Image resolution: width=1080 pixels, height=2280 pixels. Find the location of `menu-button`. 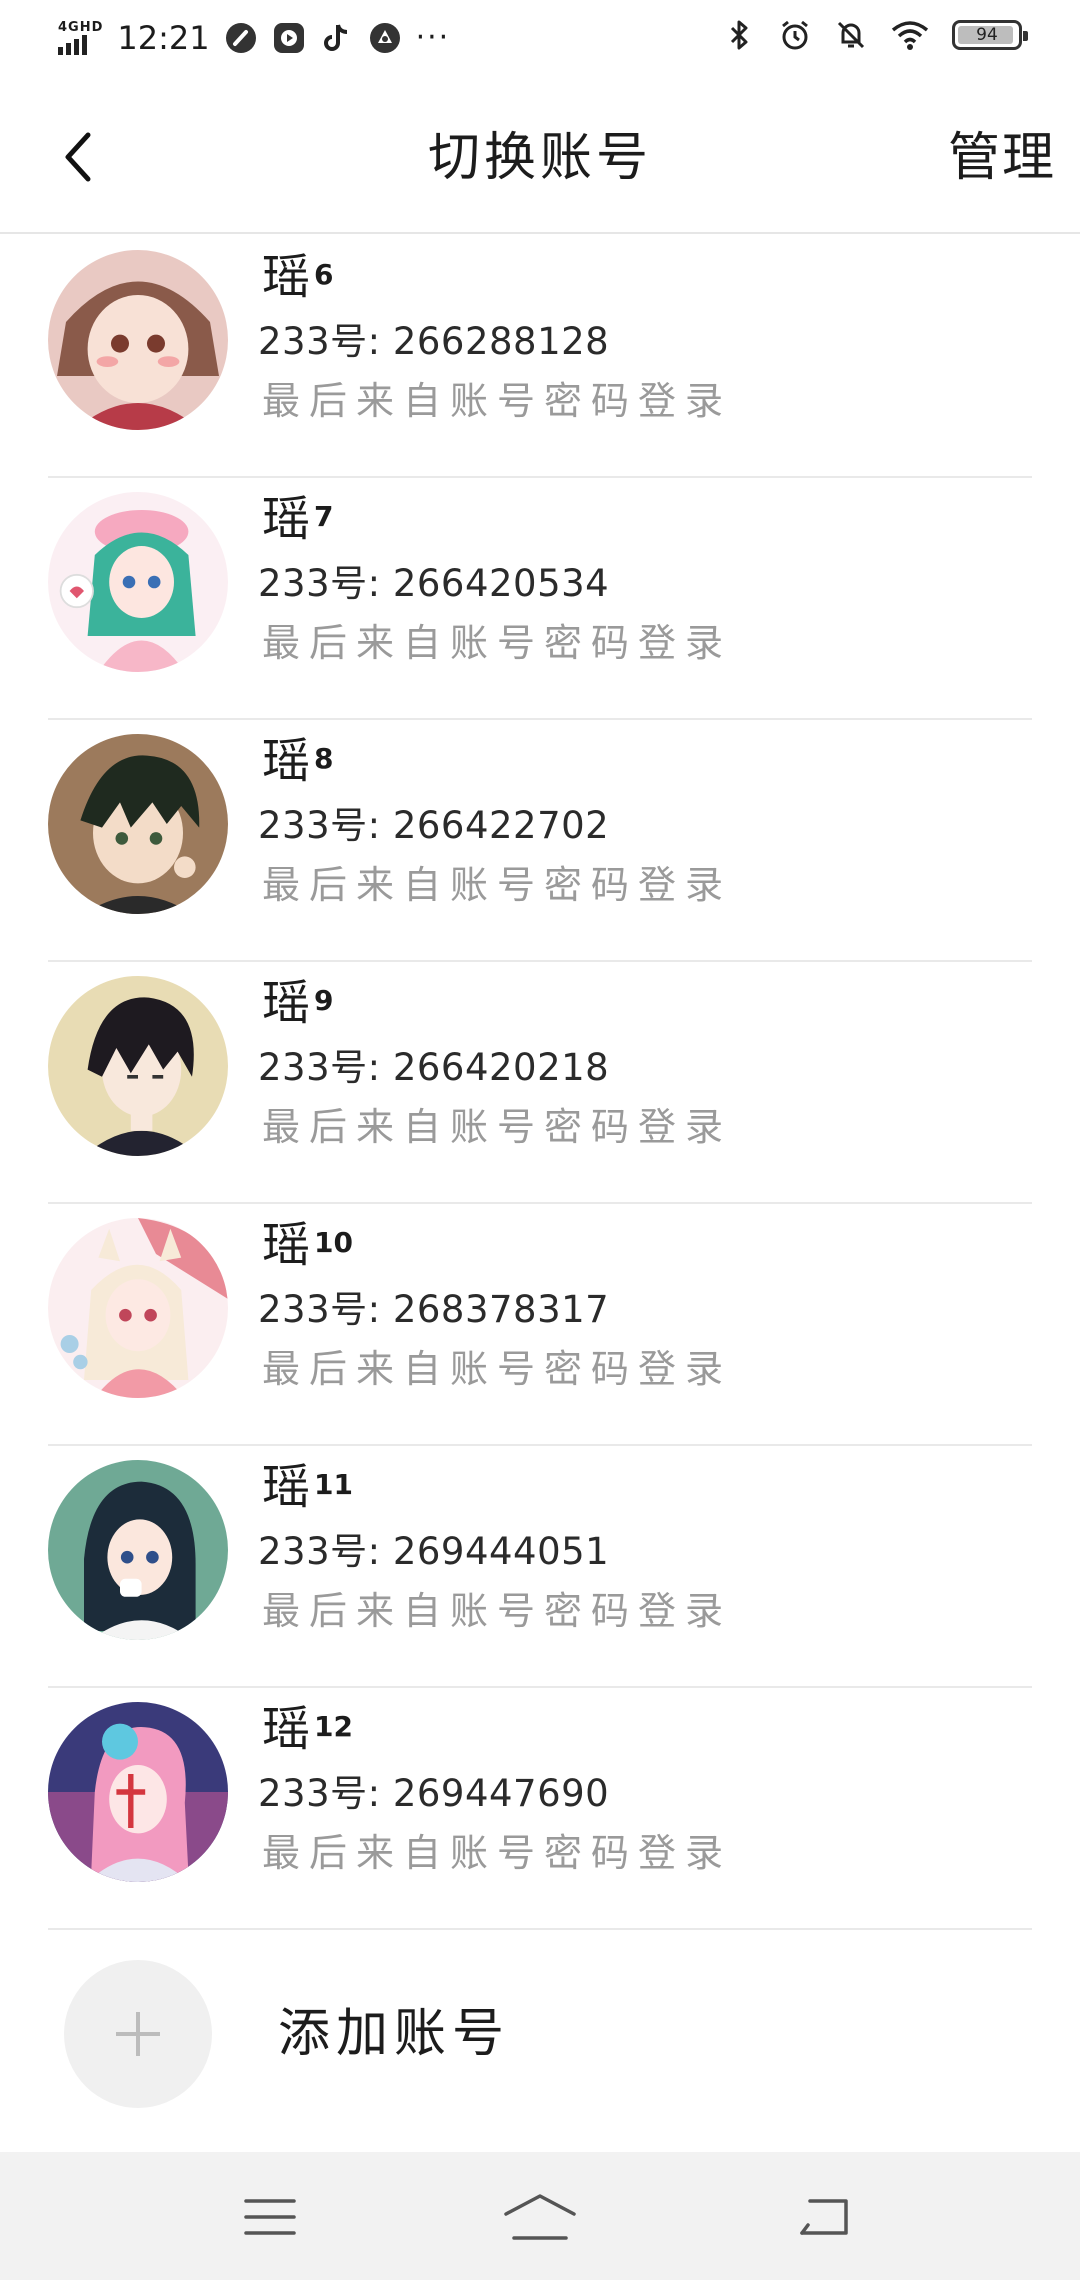

menu-button is located at coordinates (270, 2217).